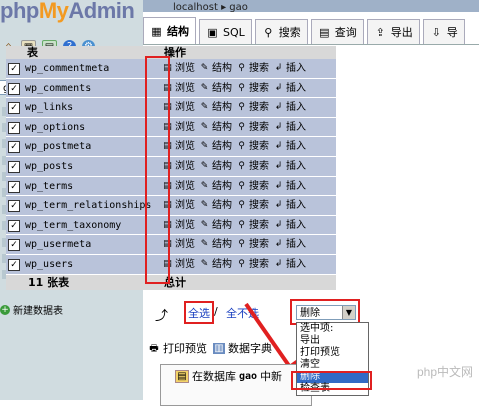 This screenshot has width=479, height=406. I want to click on header-table: 表, so click(32, 52).